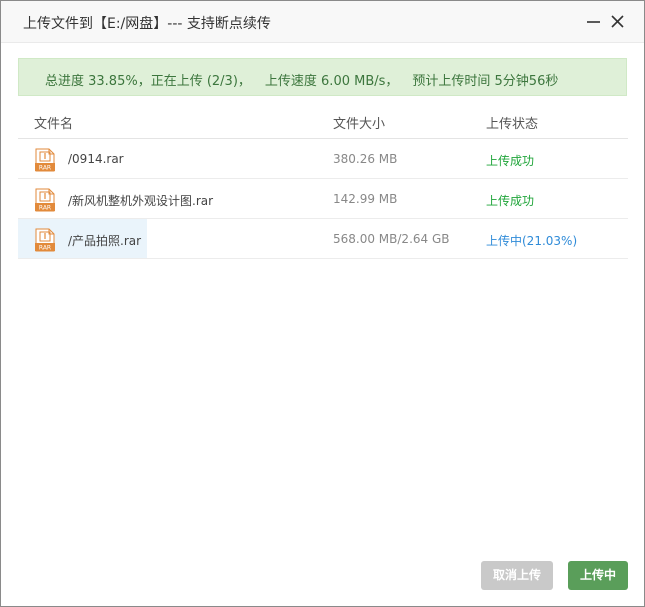 This screenshot has width=645, height=607. What do you see at coordinates (54, 124) in the screenshot?
I see `header-filename: 文件名` at bounding box center [54, 124].